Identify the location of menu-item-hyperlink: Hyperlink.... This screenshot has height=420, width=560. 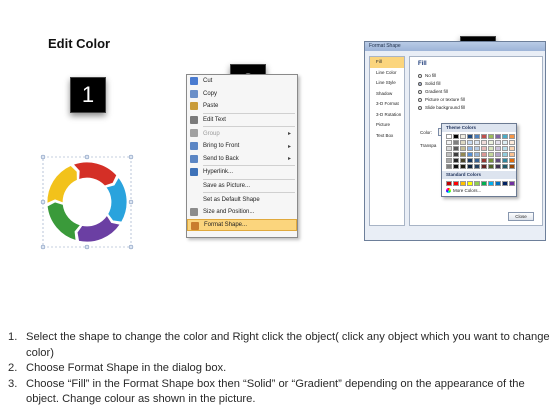
(242, 172).